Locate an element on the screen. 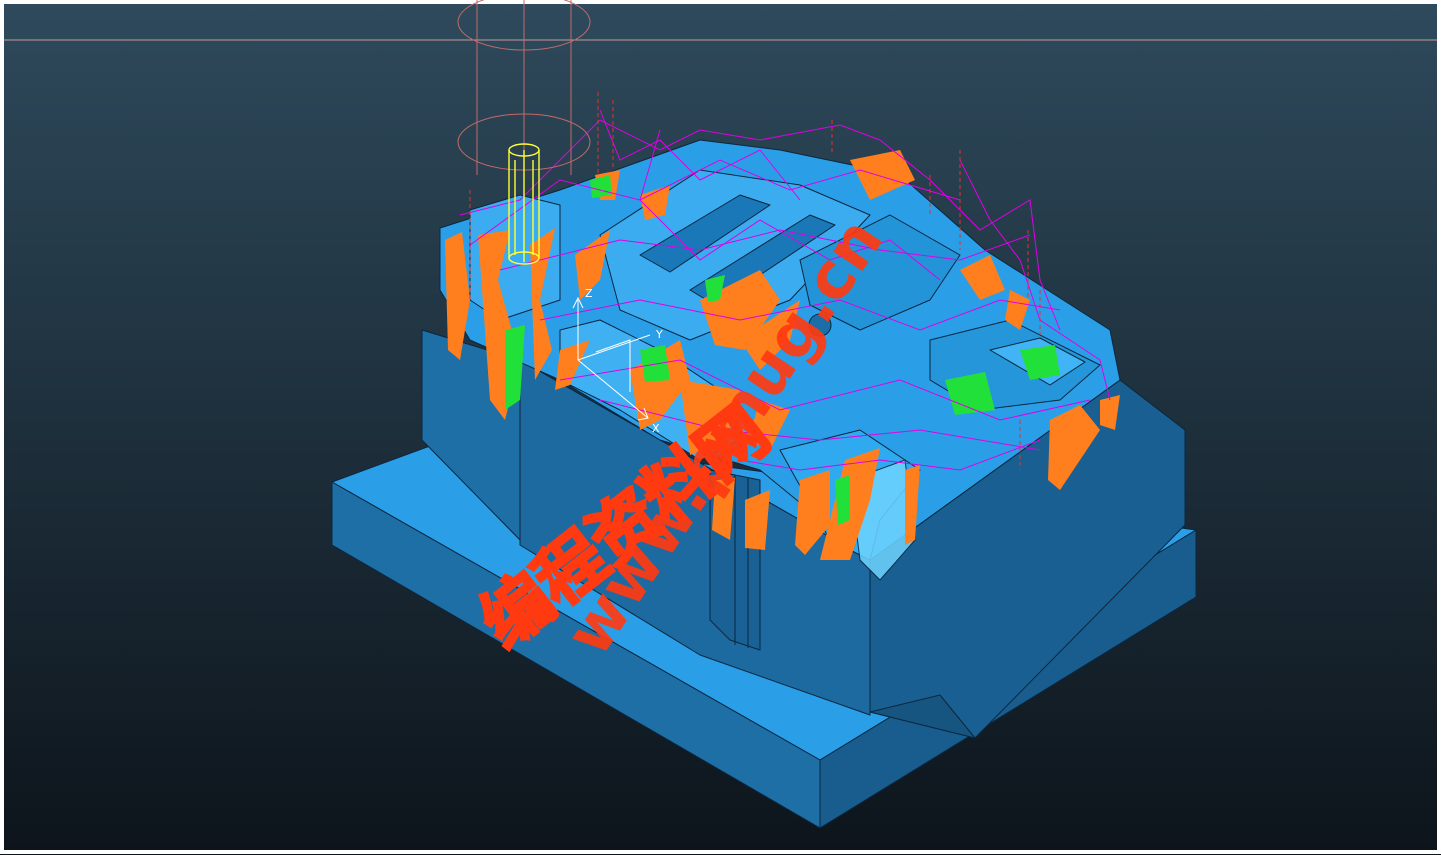 This screenshot has height=855, width=1441. finish-patch is located at coordinates (655, 363).